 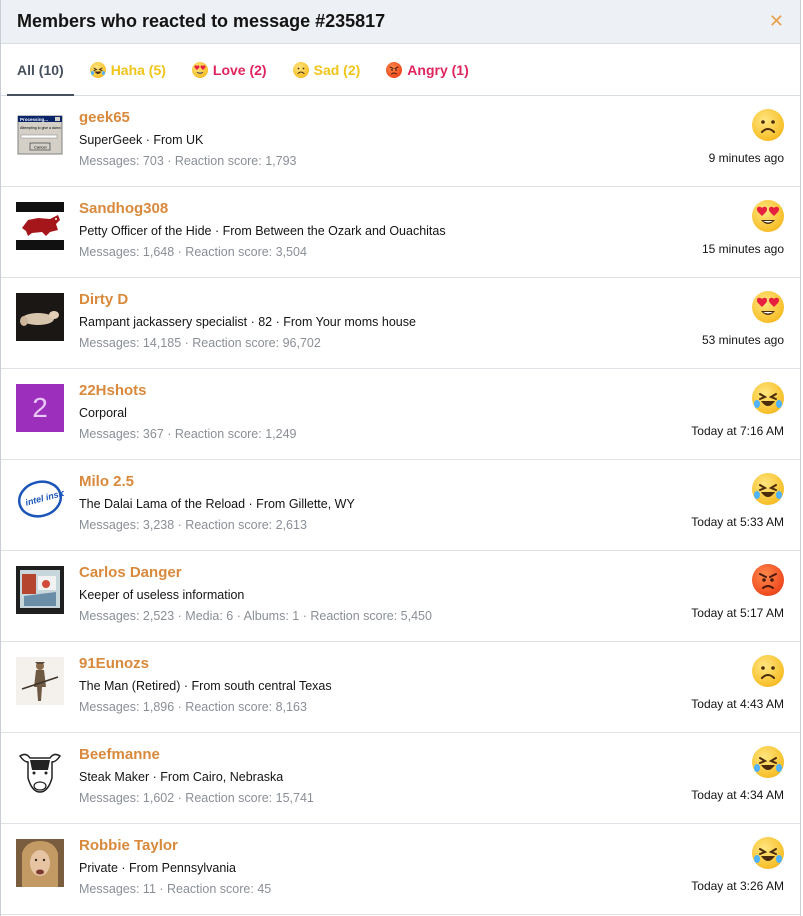 What do you see at coordinates (114, 663) in the screenshot?
I see `member-name: 91Eunozs` at bounding box center [114, 663].